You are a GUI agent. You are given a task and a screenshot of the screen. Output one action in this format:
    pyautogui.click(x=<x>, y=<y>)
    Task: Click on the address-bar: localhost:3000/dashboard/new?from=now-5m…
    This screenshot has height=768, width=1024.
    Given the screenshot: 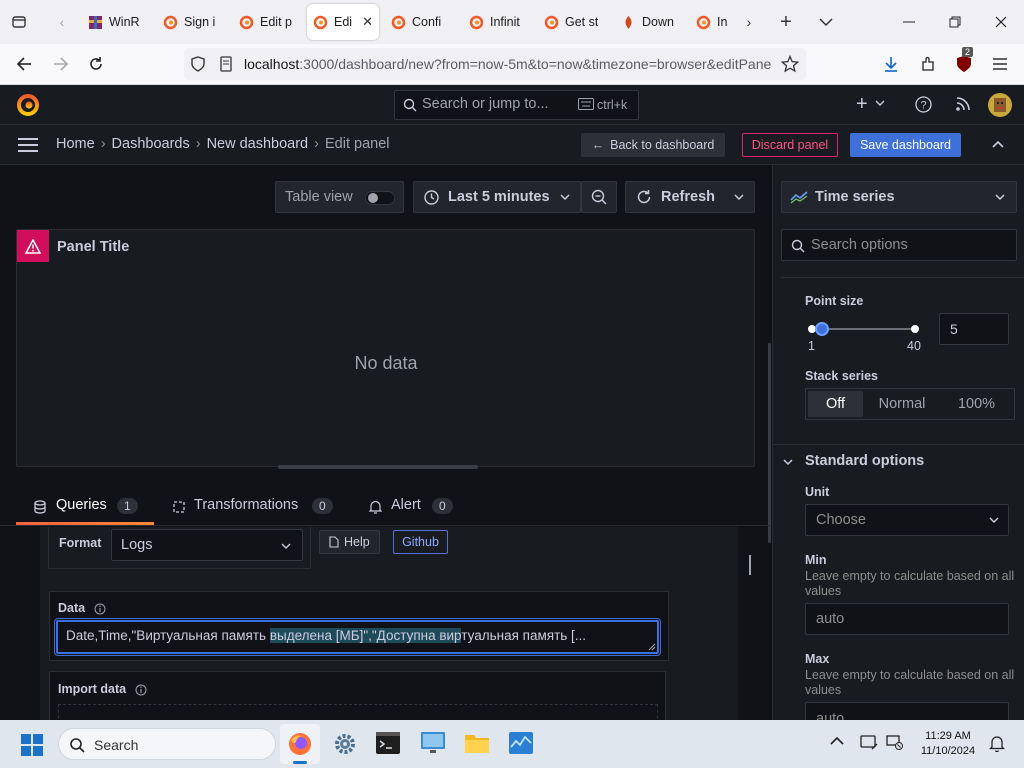 What is the action you would take?
    pyautogui.click(x=495, y=64)
    